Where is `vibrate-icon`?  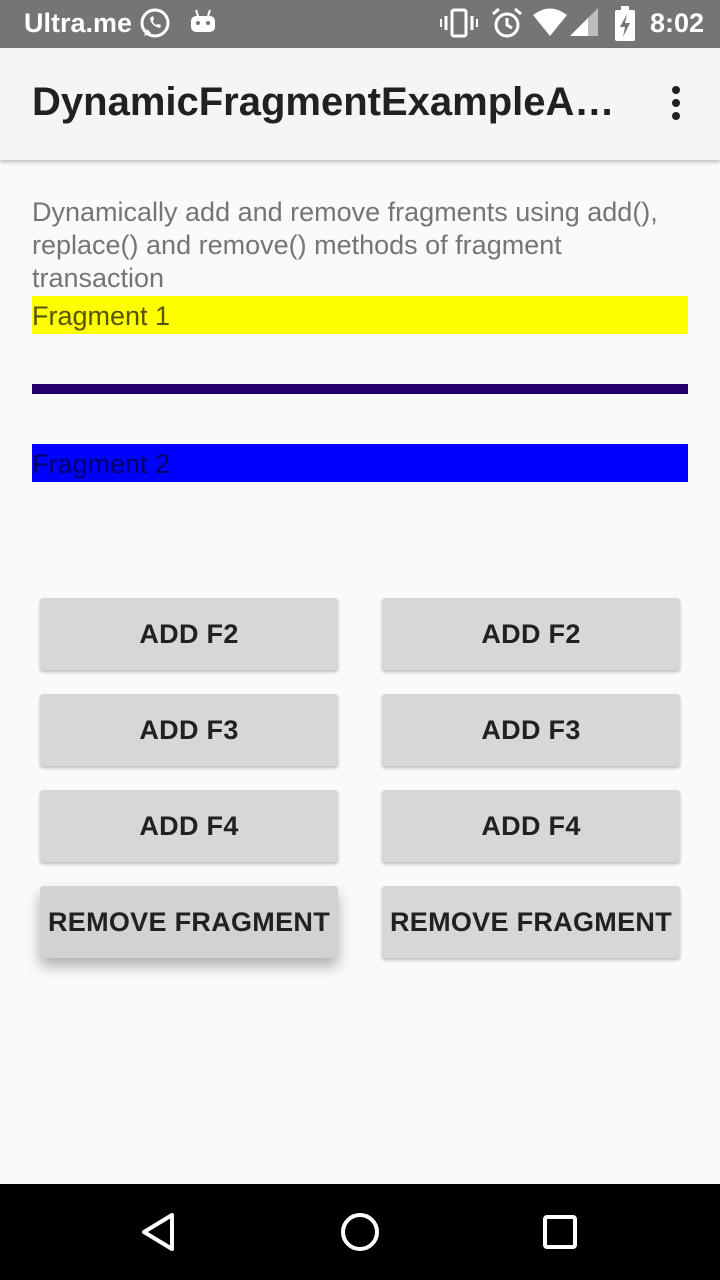
vibrate-icon is located at coordinates (459, 23).